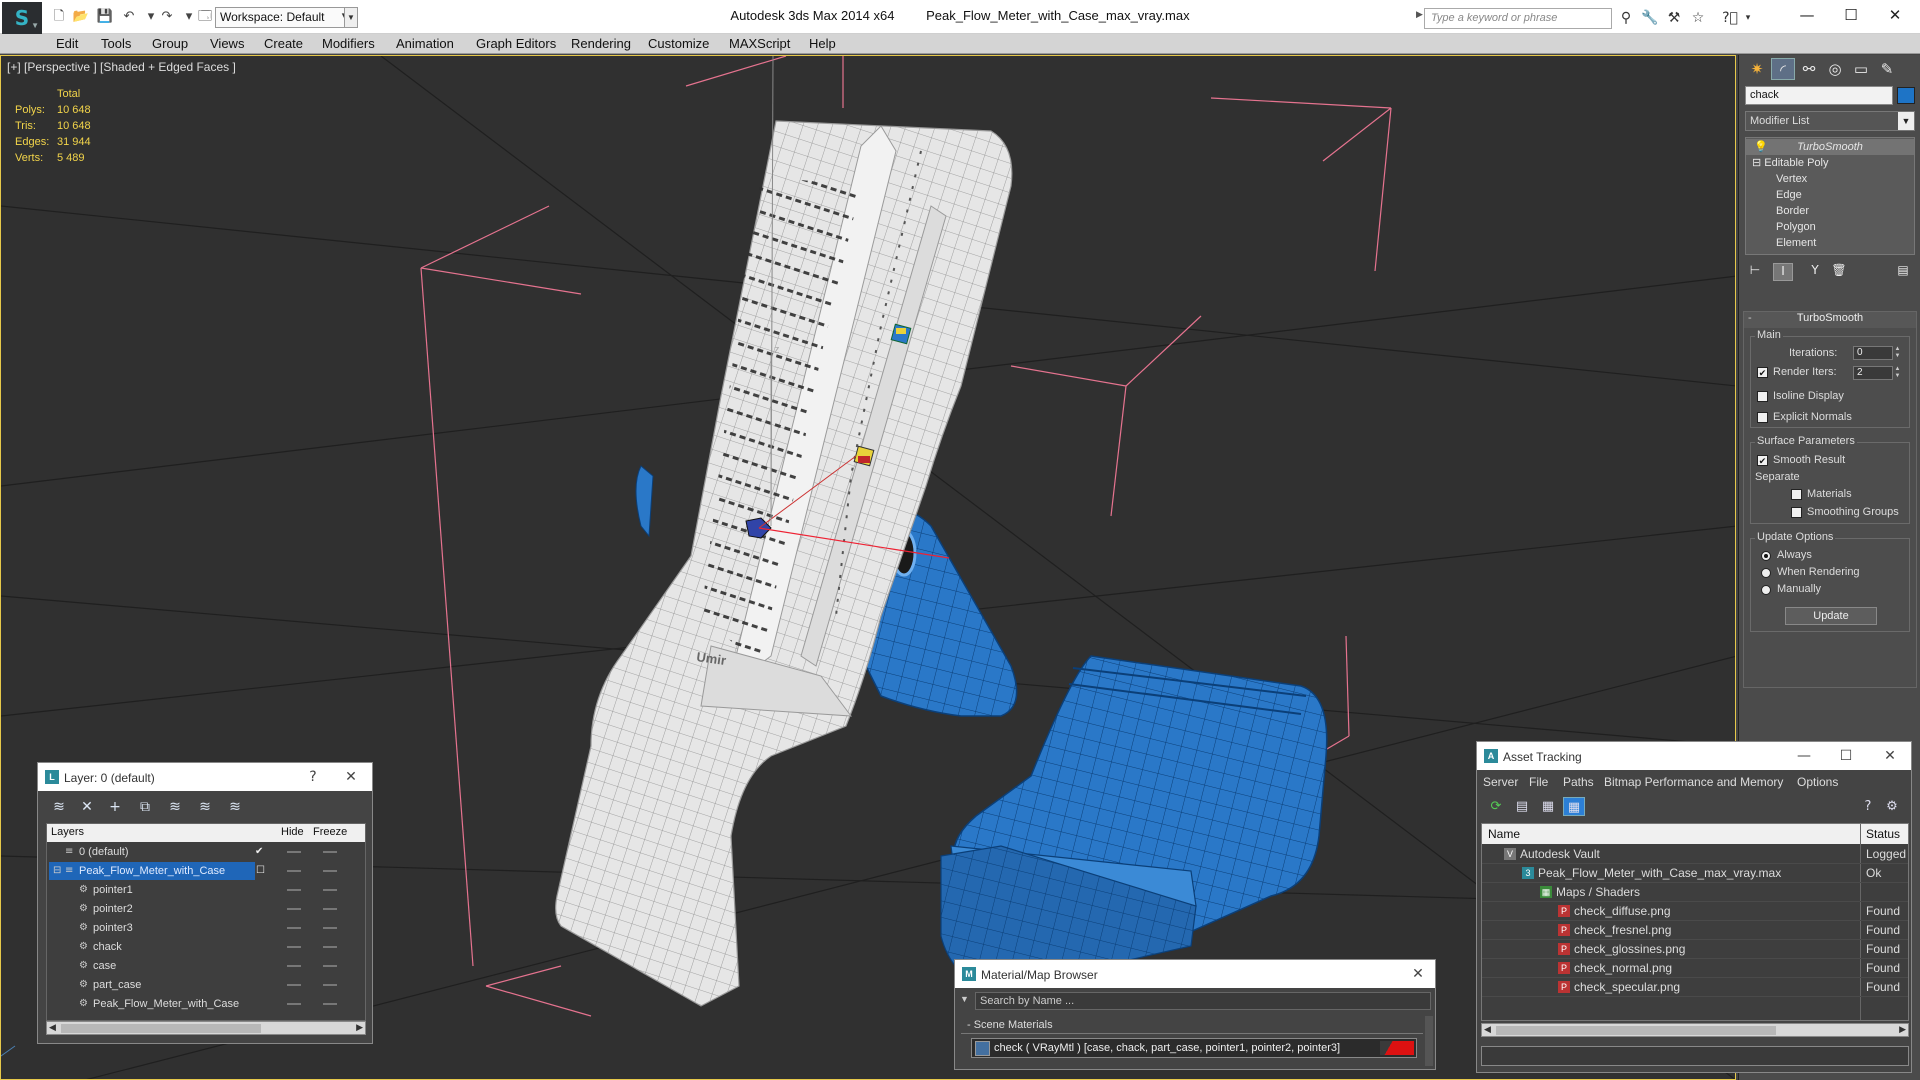 The height and width of the screenshot is (1080, 1920). Describe the element at coordinates (1902, 1029) in the screenshot. I see `scroll-right-icon: ▶` at that location.